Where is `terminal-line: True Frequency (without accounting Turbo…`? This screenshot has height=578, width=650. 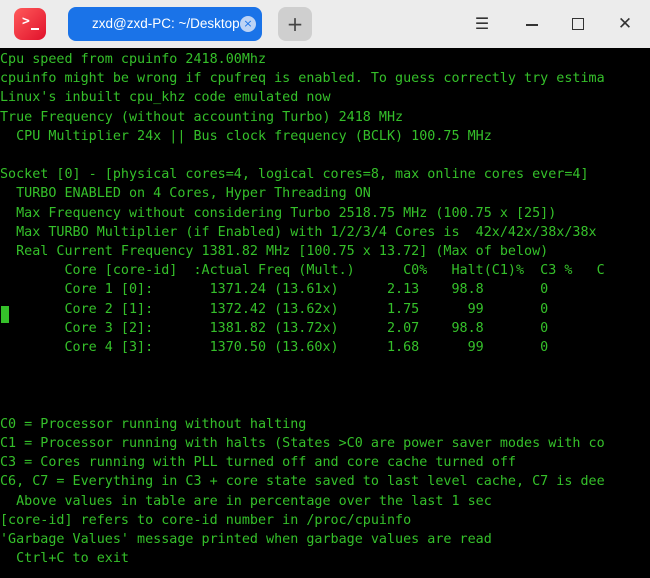 terminal-line: True Frequency (without accounting Turbo… is located at coordinates (202, 117).